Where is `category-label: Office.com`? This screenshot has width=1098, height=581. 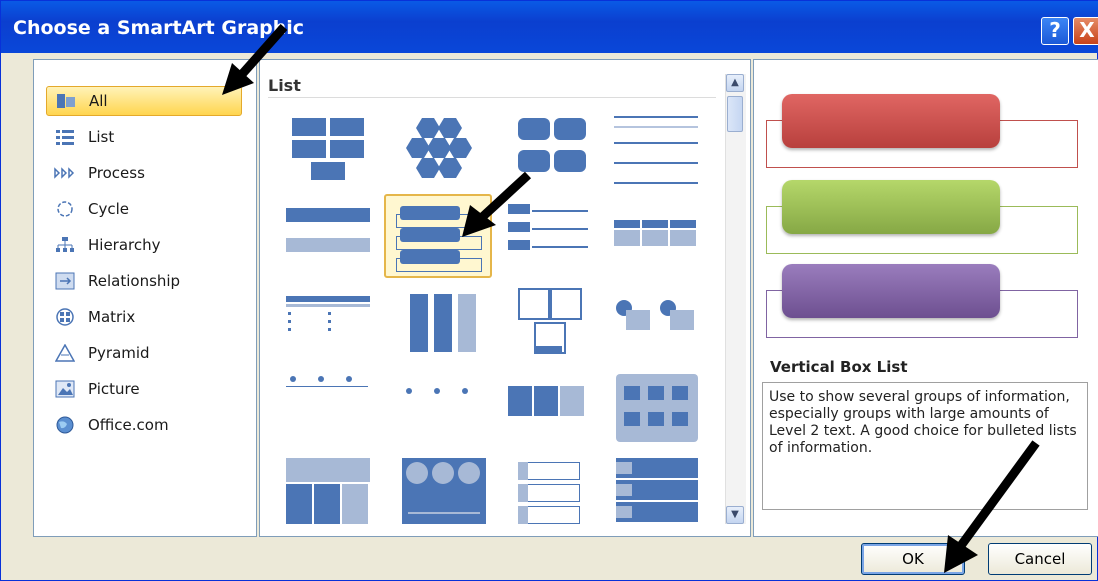
category-label: Office.com is located at coordinates (128, 425).